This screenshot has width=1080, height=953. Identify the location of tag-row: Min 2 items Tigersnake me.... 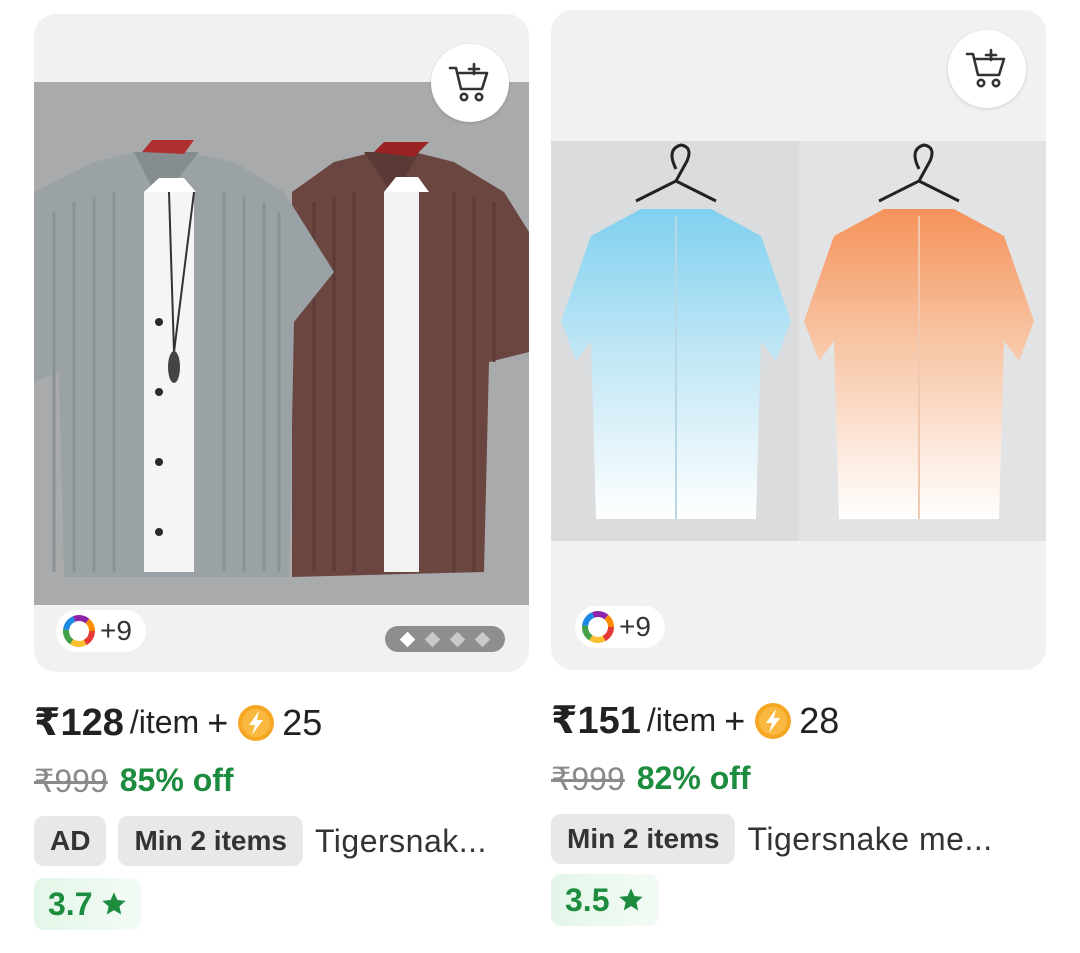
(772, 839).